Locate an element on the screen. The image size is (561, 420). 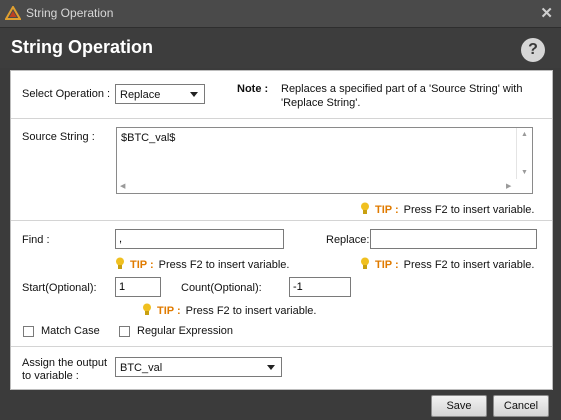
find-label: Find : is located at coordinates (36, 240).